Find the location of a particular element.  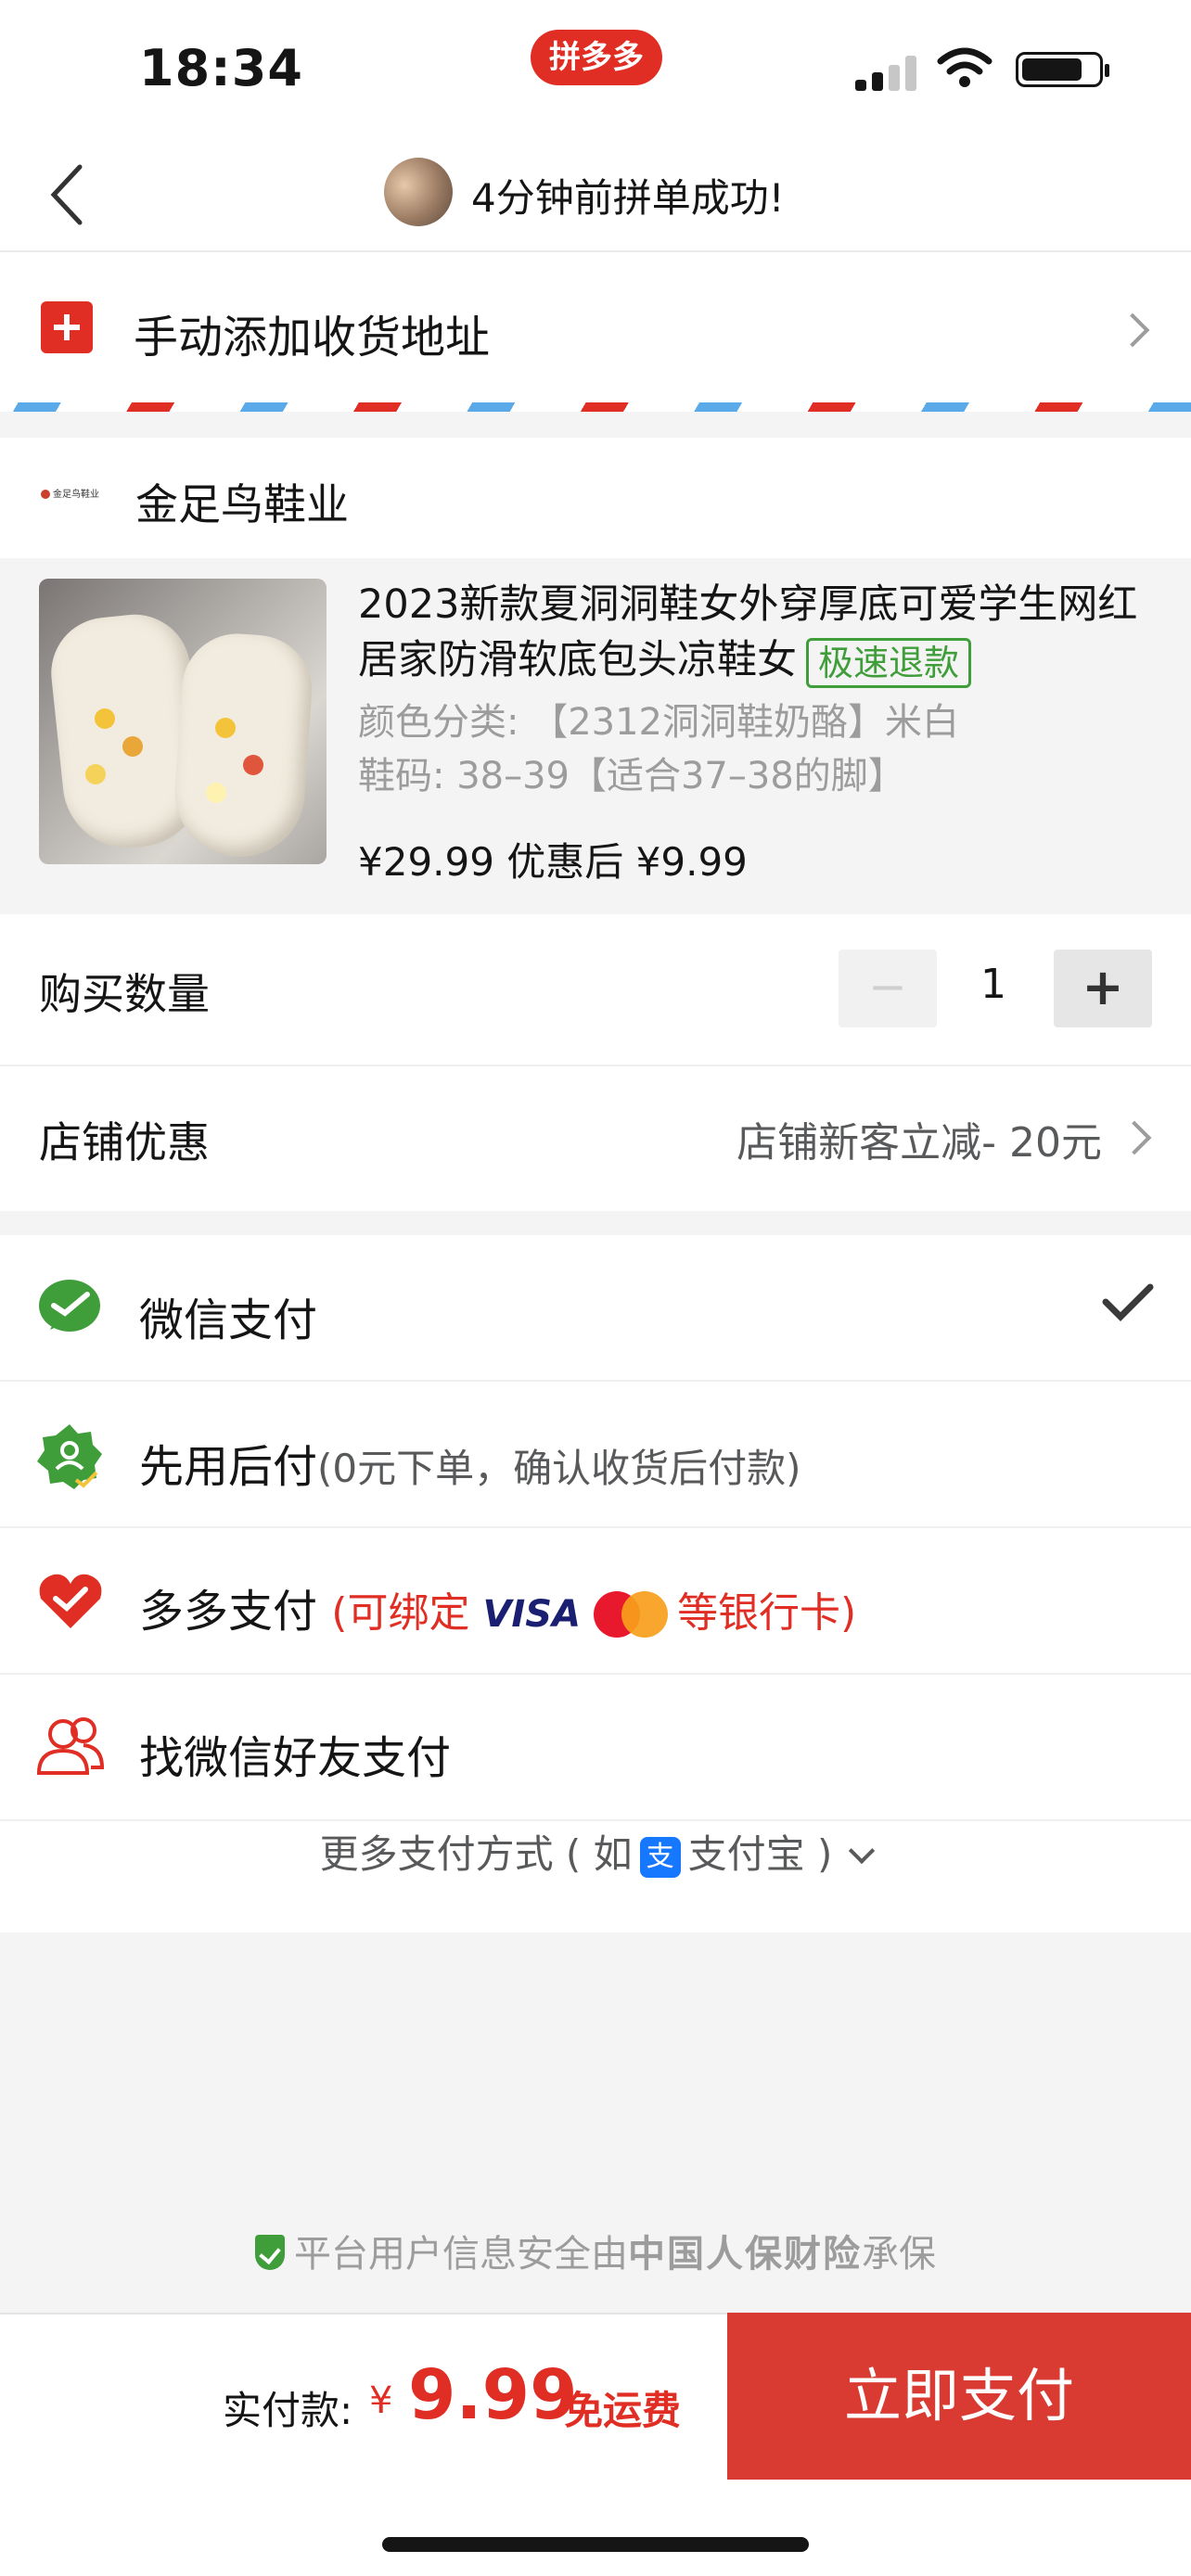

payment-pay-later-label: 先用后付(0元下单，确认收货后付款) is located at coordinates (470, 1463).